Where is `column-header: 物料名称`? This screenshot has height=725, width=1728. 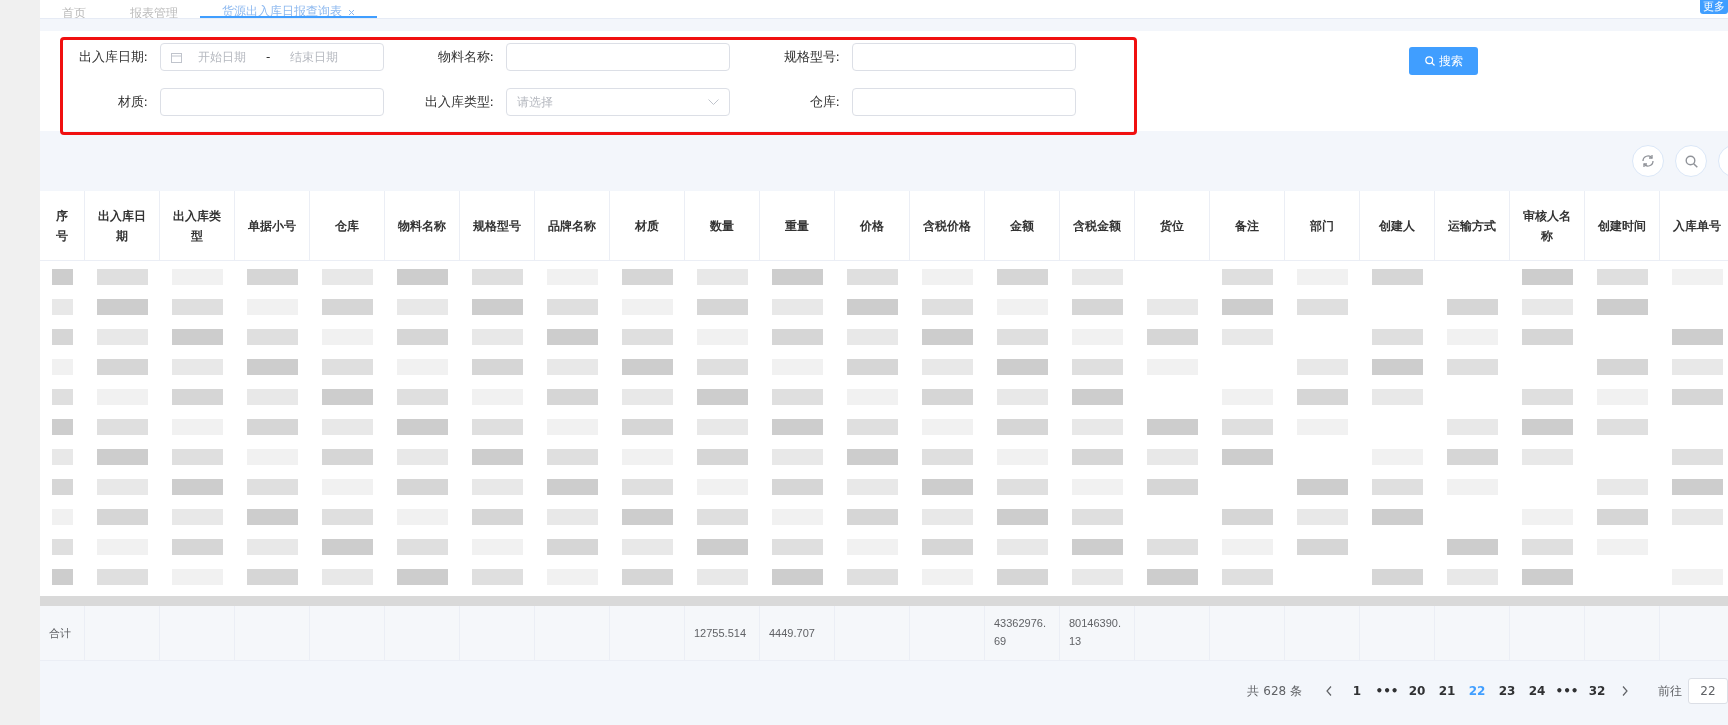 column-header: 物料名称 is located at coordinates (422, 226).